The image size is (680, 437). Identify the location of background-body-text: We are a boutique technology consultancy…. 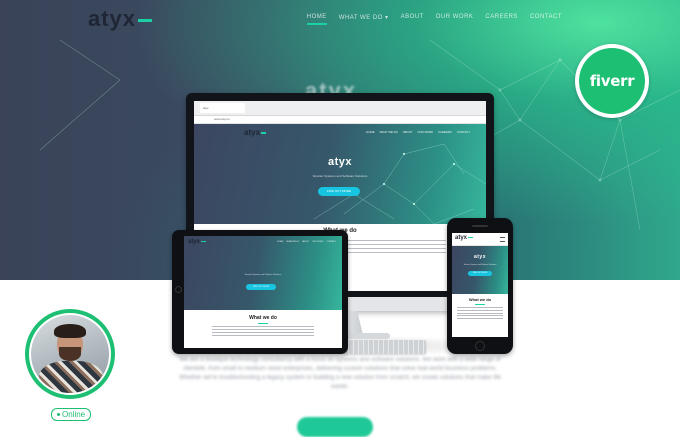
(340, 373).